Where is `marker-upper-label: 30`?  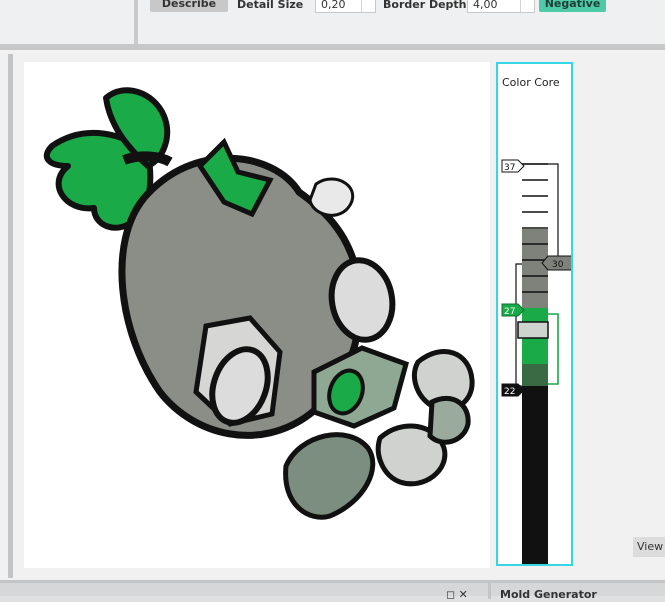 marker-upper-label: 30 is located at coordinates (558, 265).